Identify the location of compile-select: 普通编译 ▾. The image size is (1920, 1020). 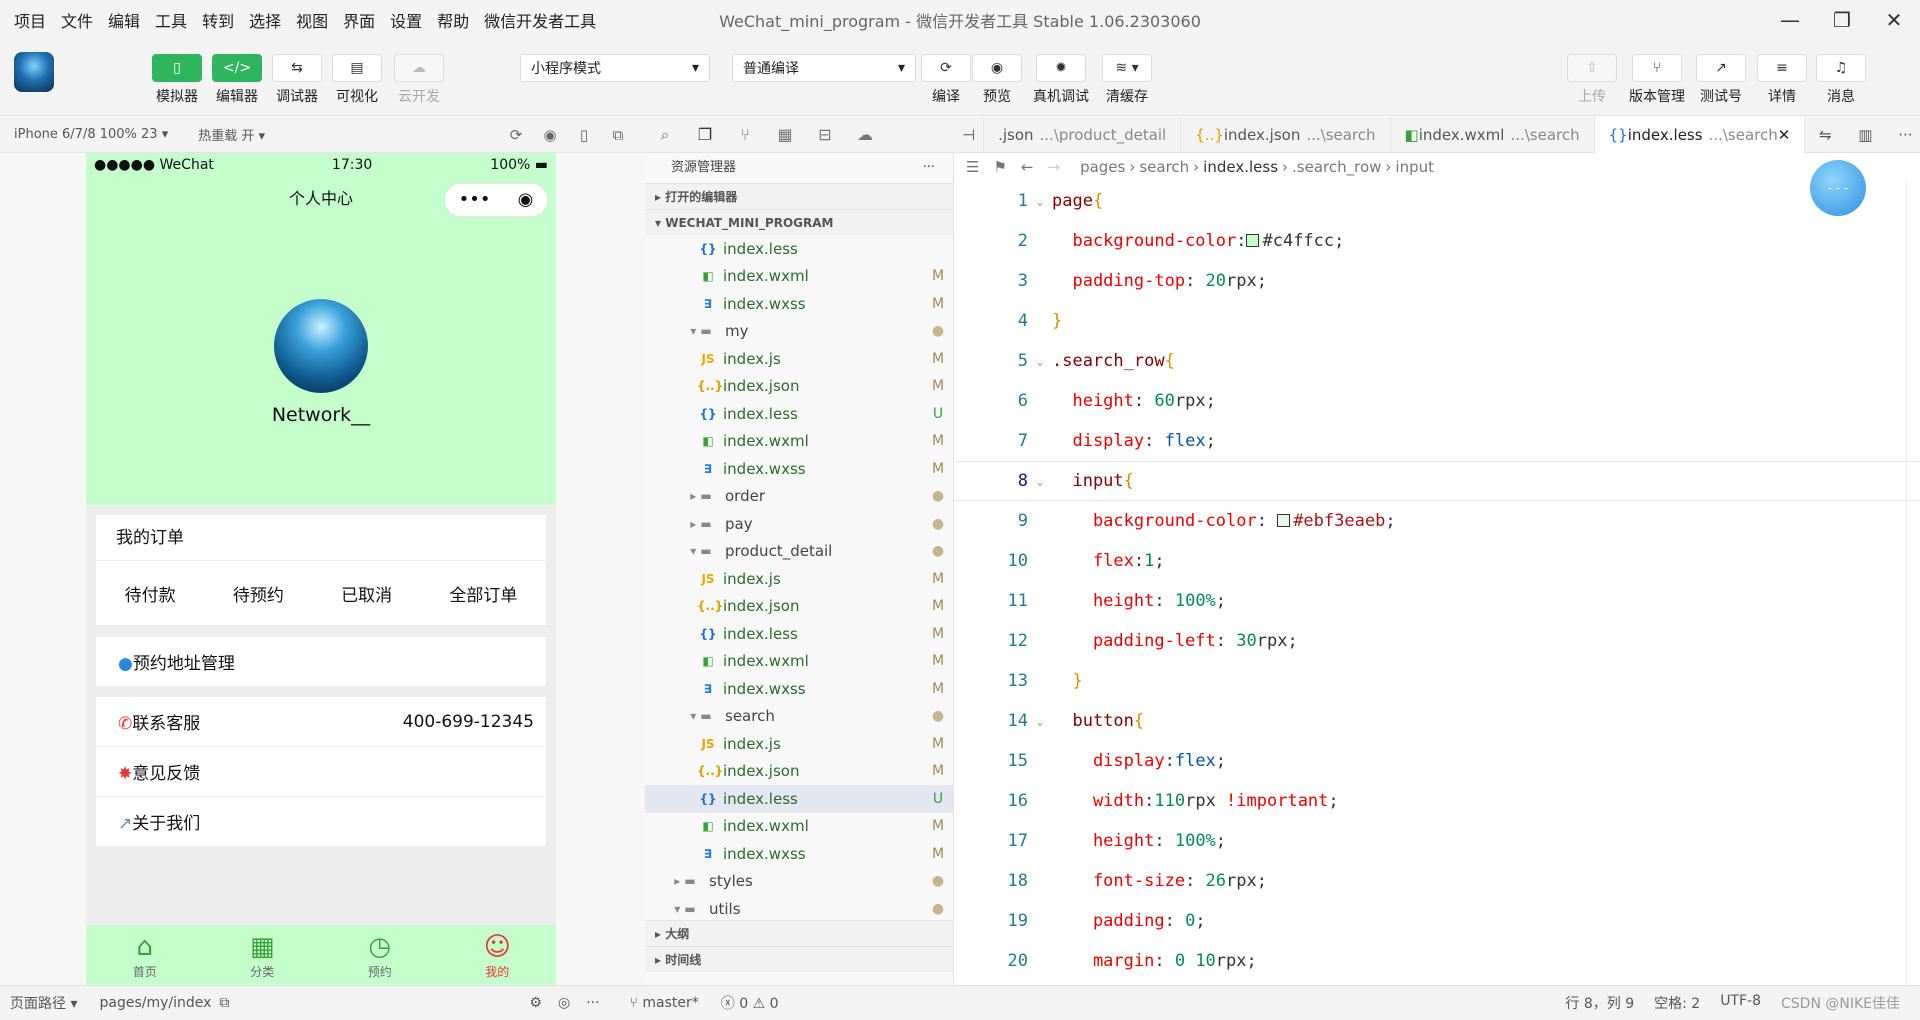
(824, 68).